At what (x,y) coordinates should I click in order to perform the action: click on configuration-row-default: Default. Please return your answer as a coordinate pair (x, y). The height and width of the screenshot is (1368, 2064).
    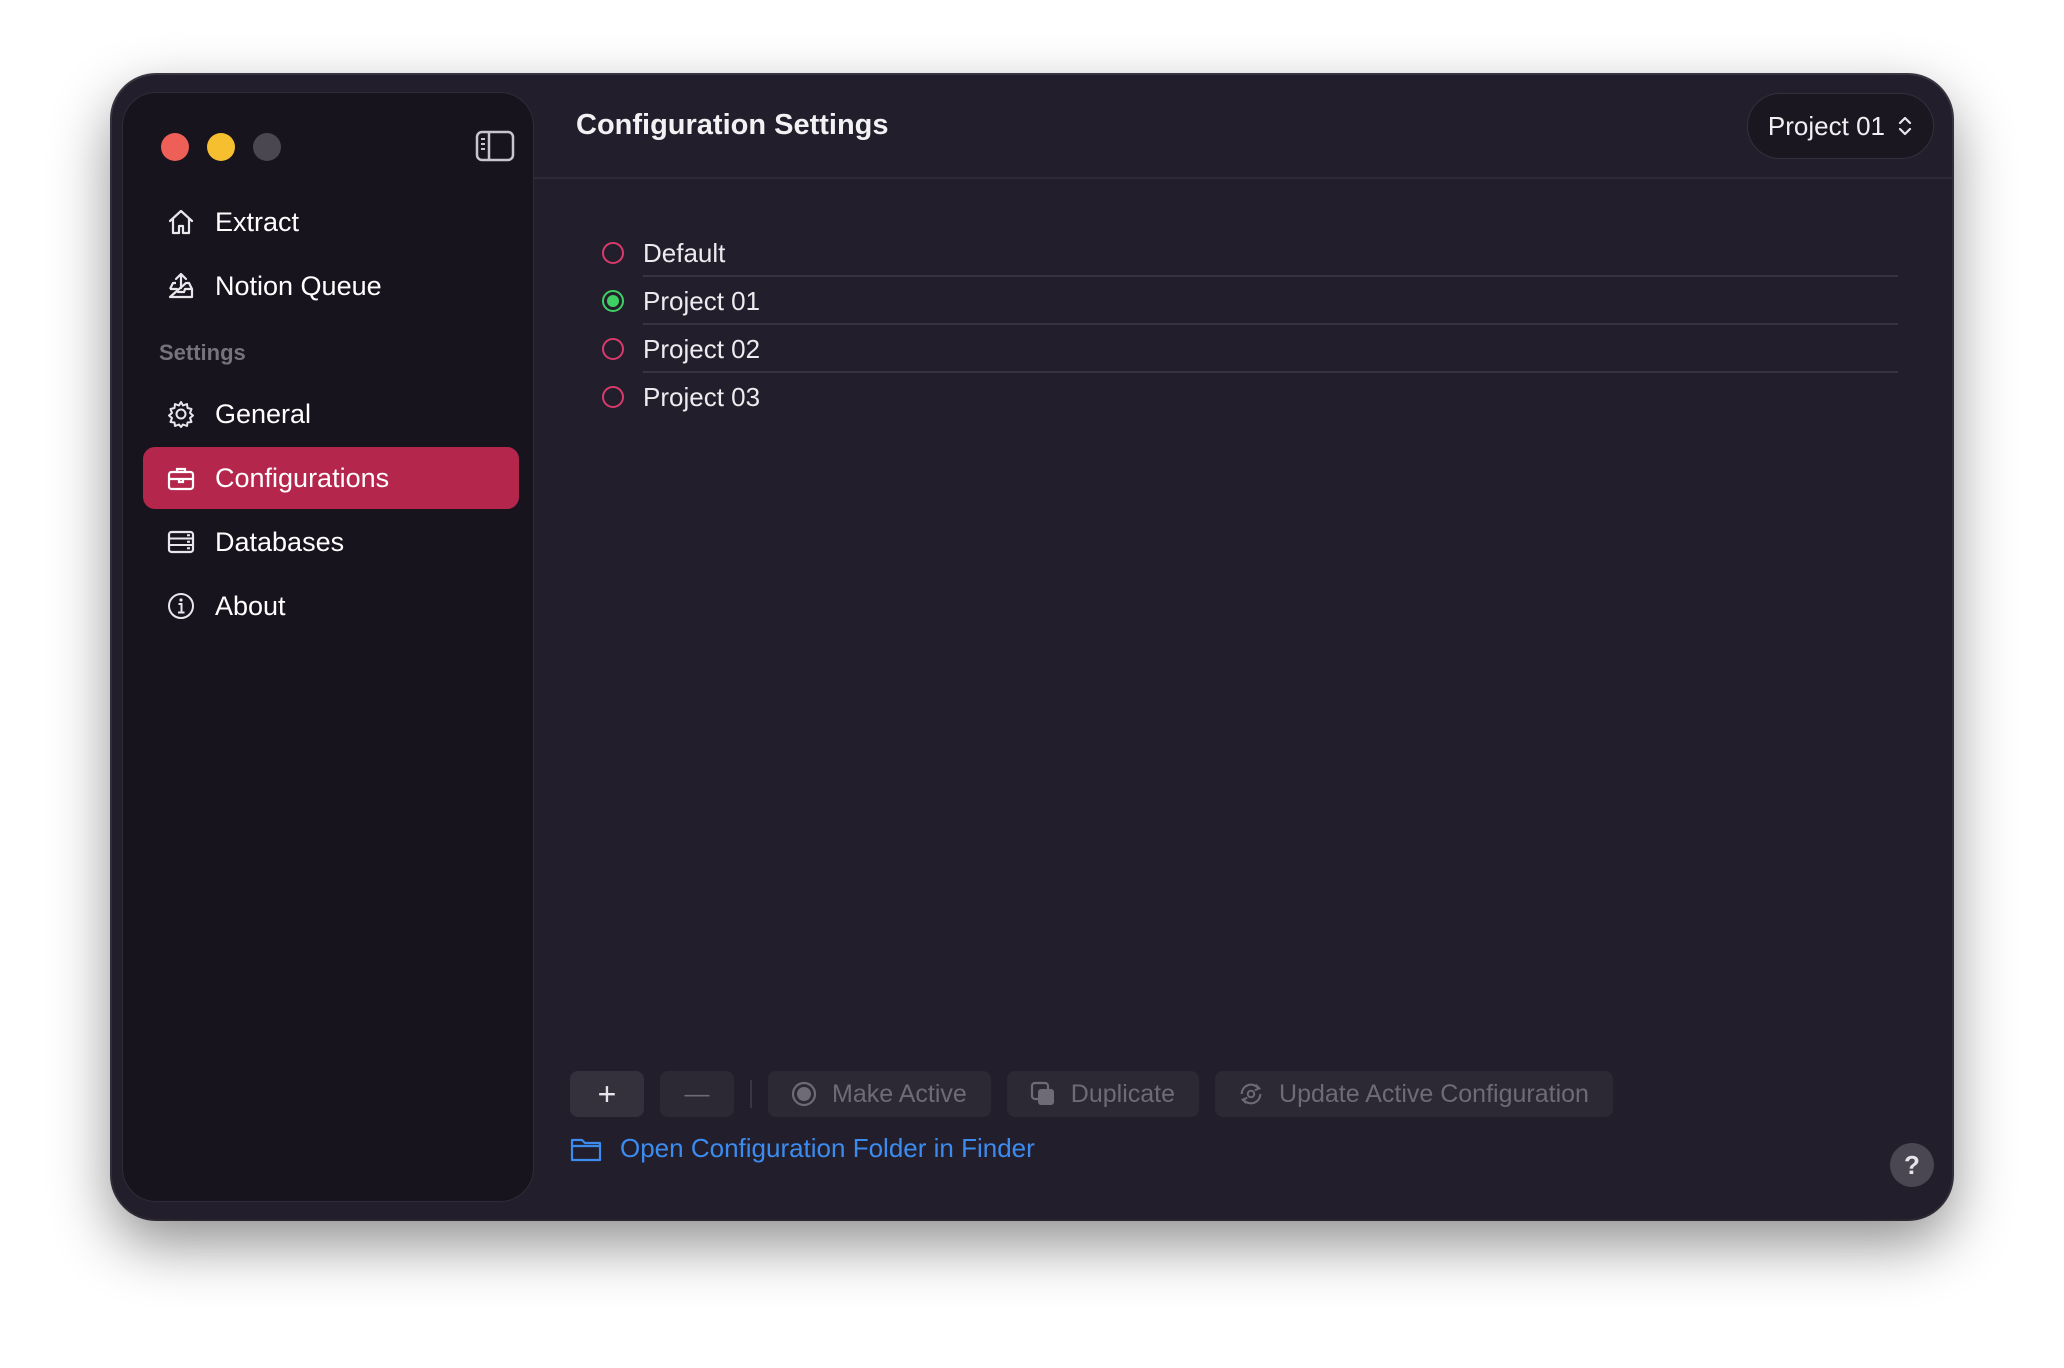
    Looking at the image, I should click on (1250, 253).